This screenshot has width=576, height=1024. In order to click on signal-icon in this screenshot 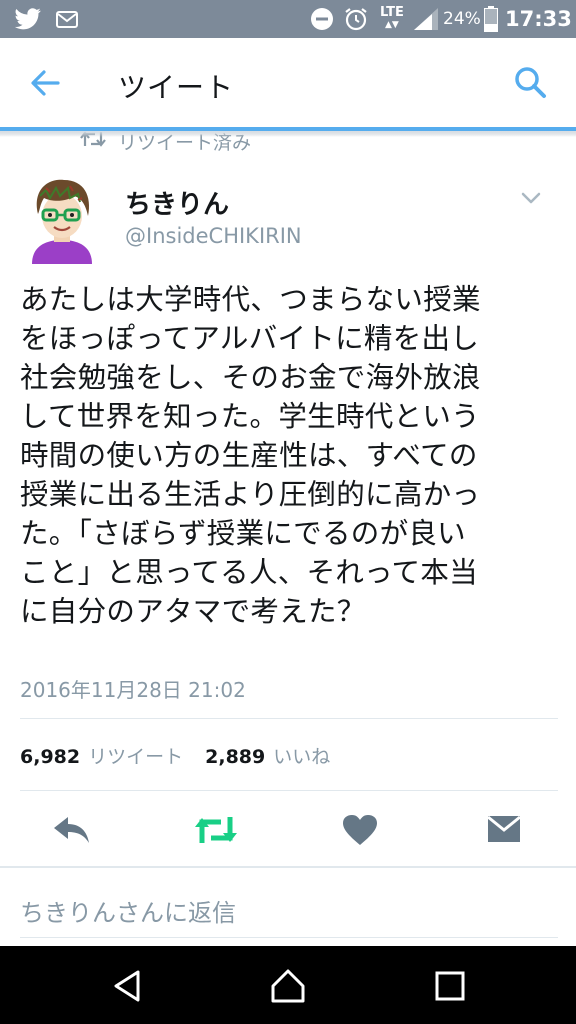, I will do `click(426, 19)`.